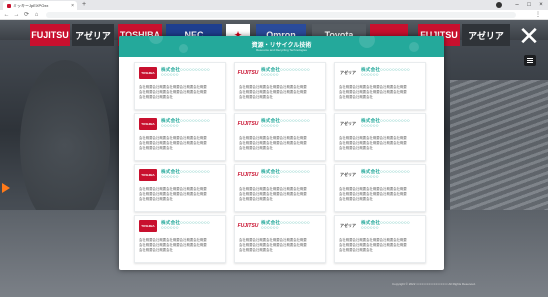 The image size is (548, 297). I want to click on favicon-icon, so click(9, 5).